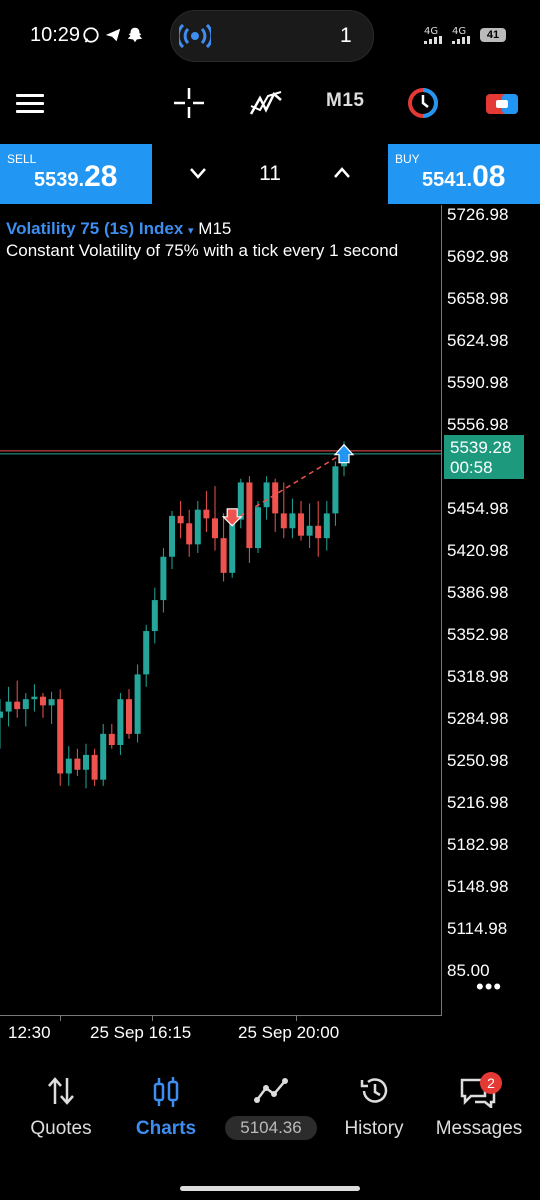 This screenshot has height=1200, width=540. What do you see at coordinates (91, 35) in the screenshot?
I see `whatsapp-icon` at bounding box center [91, 35].